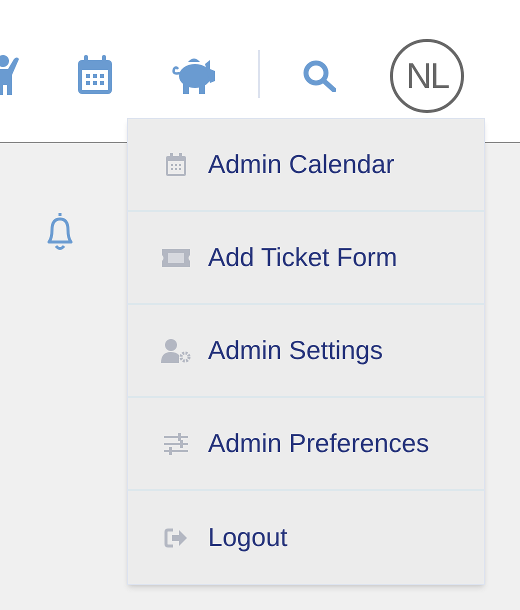  Describe the element at coordinates (427, 76) in the screenshot. I see `user-avatar: NL` at that location.